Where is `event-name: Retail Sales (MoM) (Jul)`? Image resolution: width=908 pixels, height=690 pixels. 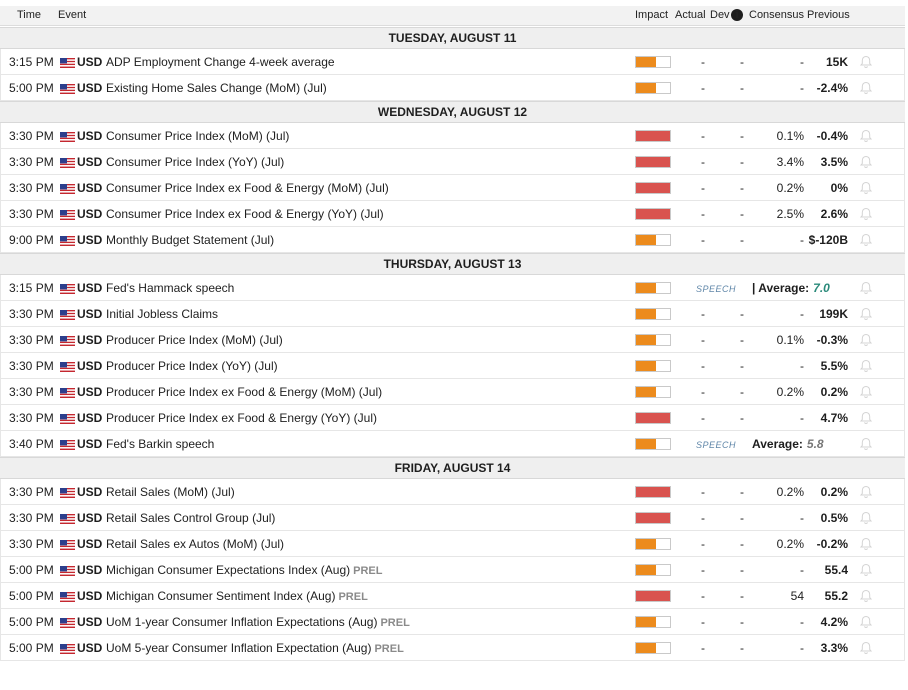 event-name: Retail Sales (MoM) (Jul) is located at coordinates (170, 492).